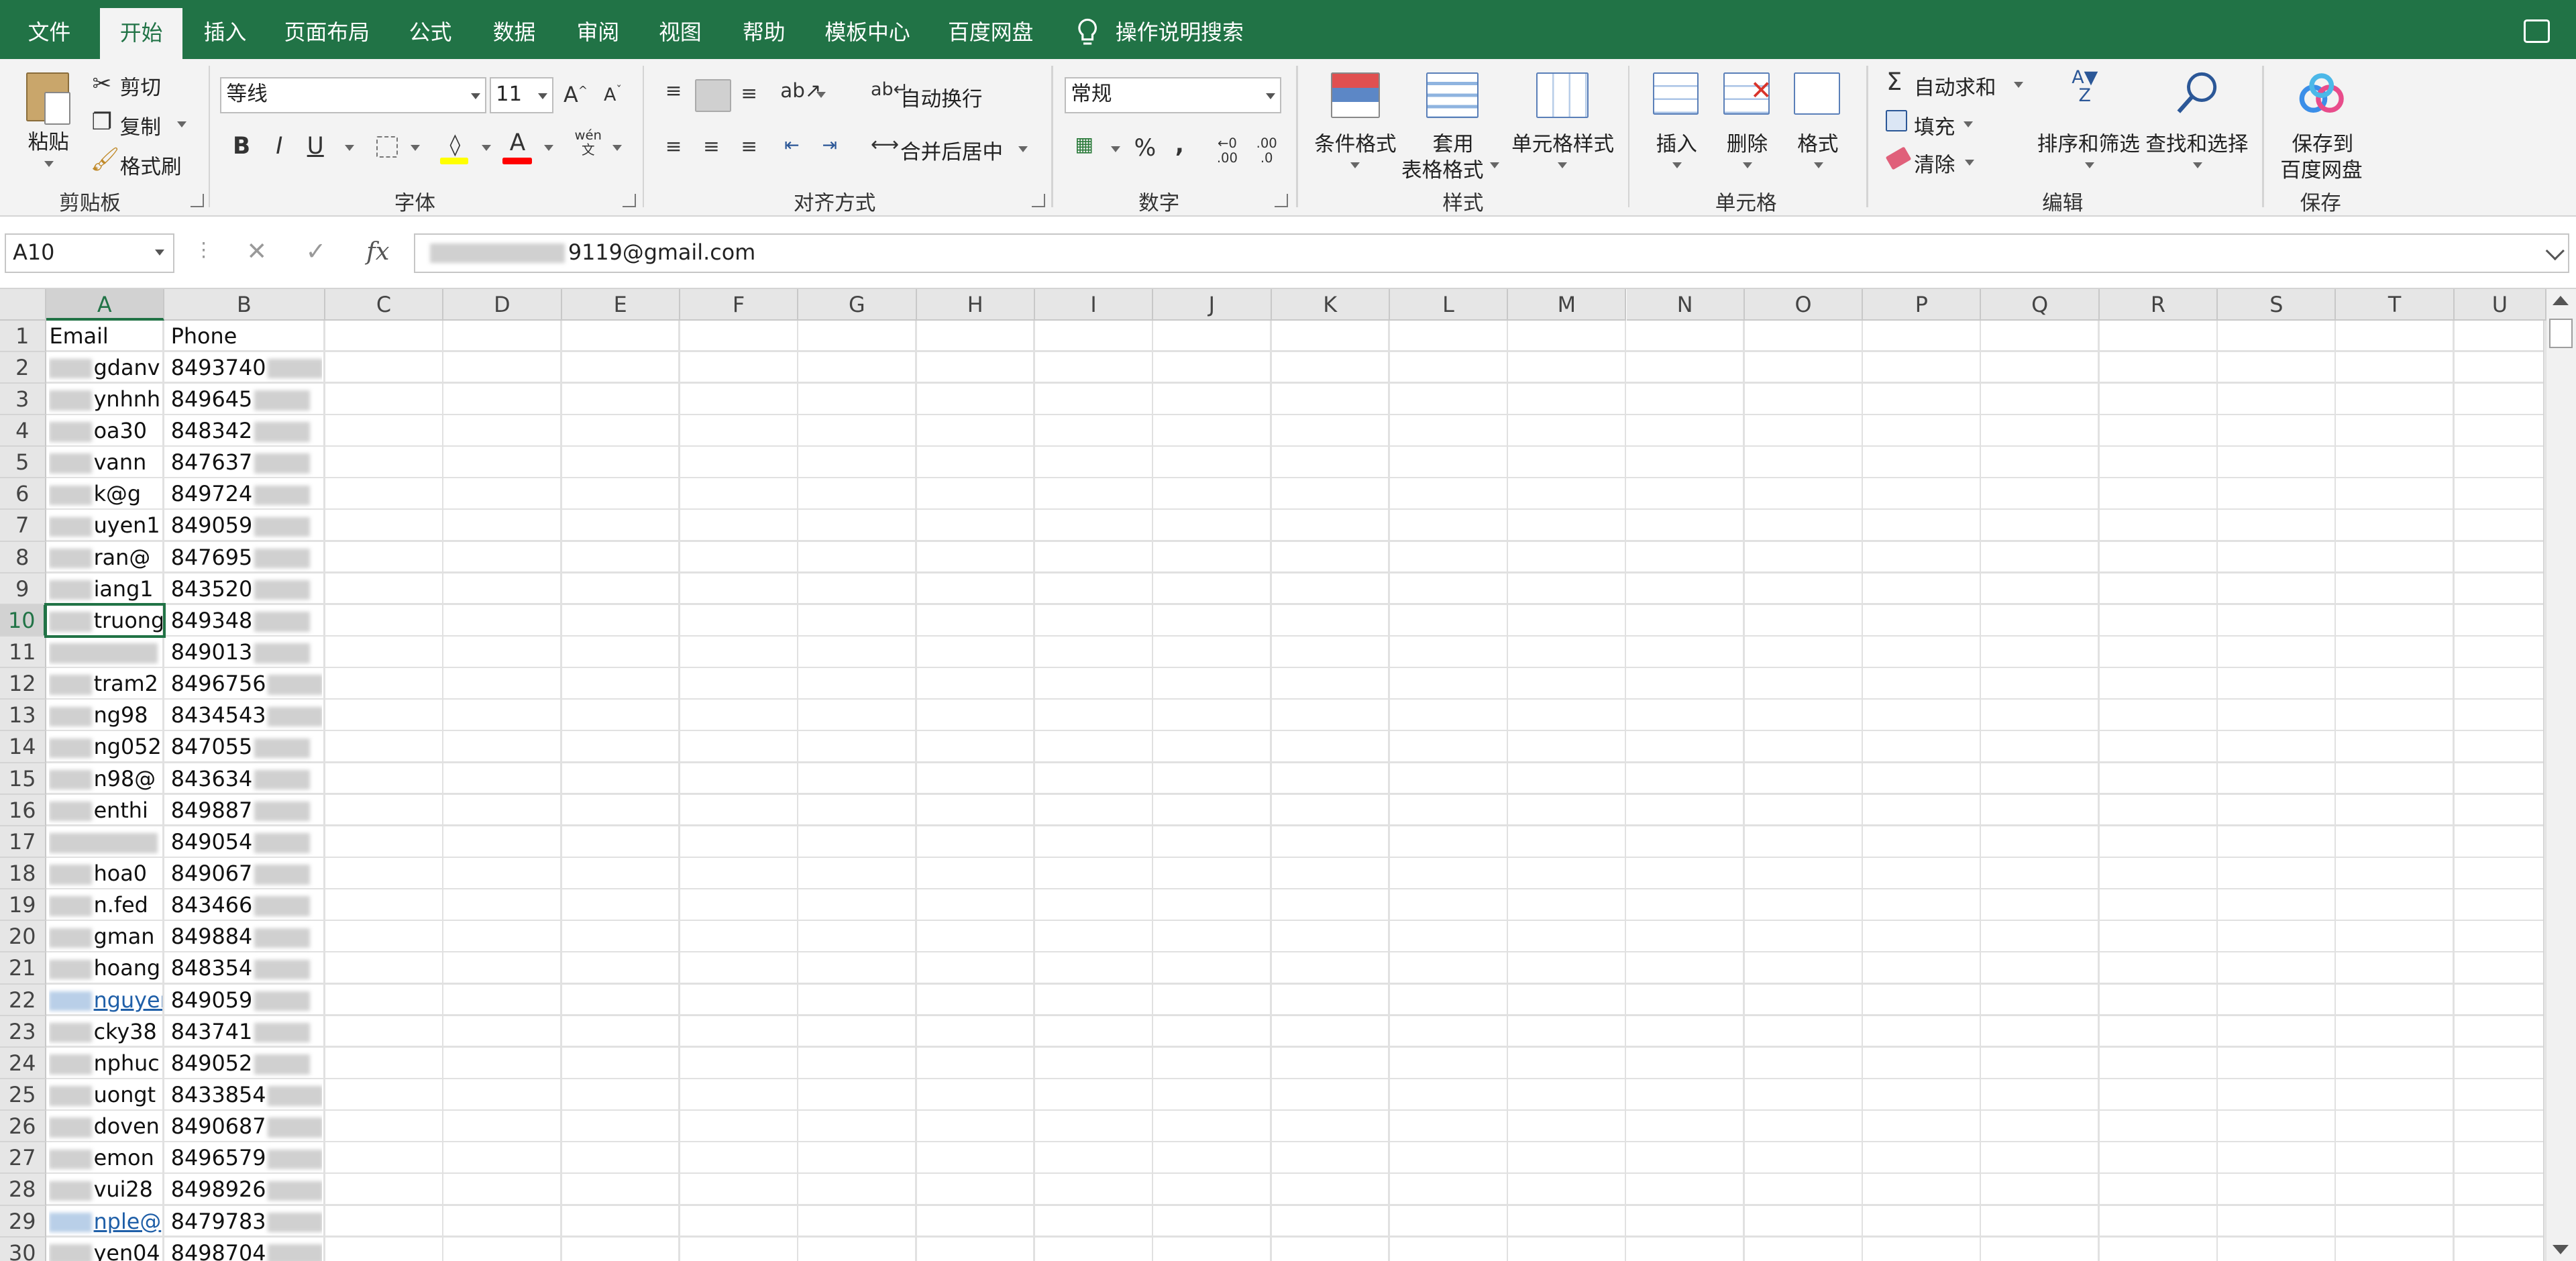  Describe the element at coordinates (1676, 142) in the screenshot. I see `insert-cells-button: 插入` at that location.